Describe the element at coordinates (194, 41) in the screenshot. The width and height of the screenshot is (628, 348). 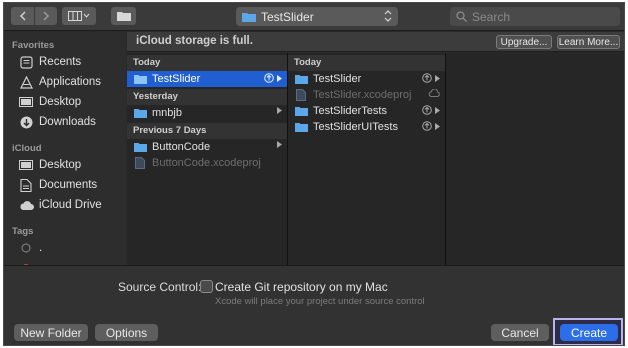
I see `banner-message: iCloud storage is full.` at that location.